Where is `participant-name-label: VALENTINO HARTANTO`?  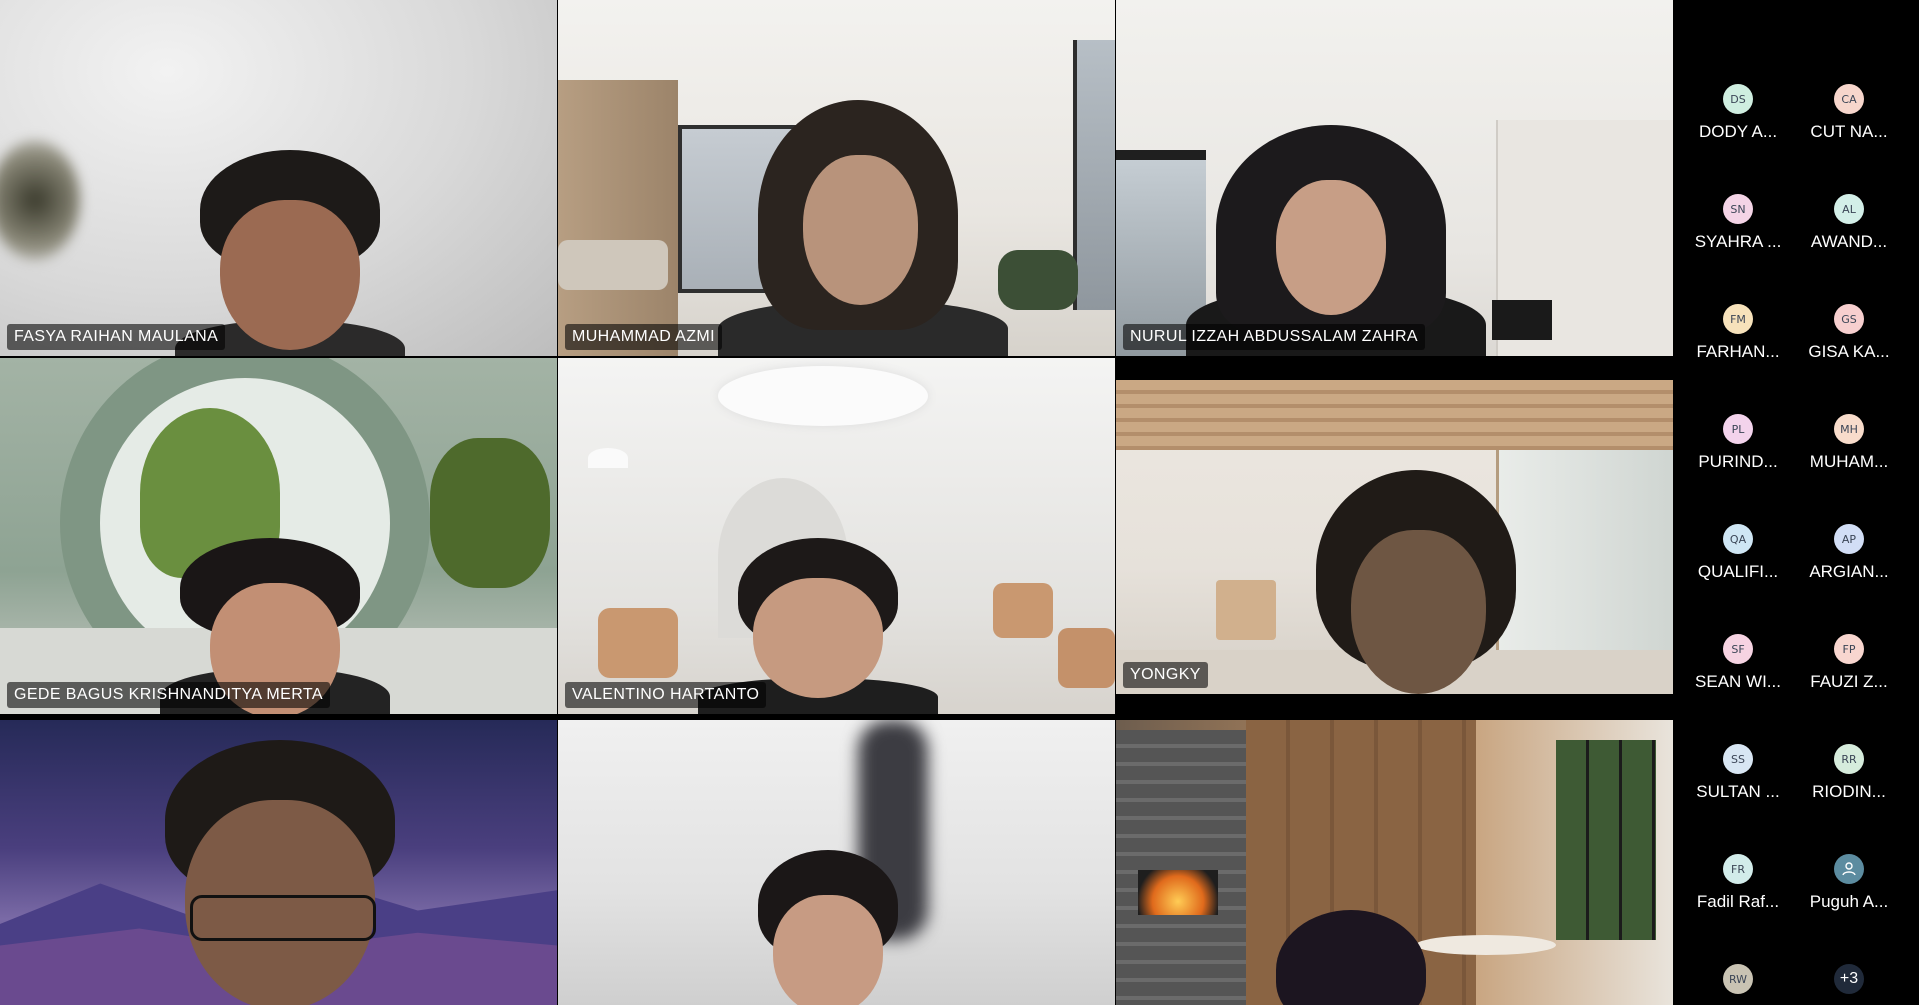 participant-name-label: VALENTINO HARTANTO is located at coordinates (666, 695).